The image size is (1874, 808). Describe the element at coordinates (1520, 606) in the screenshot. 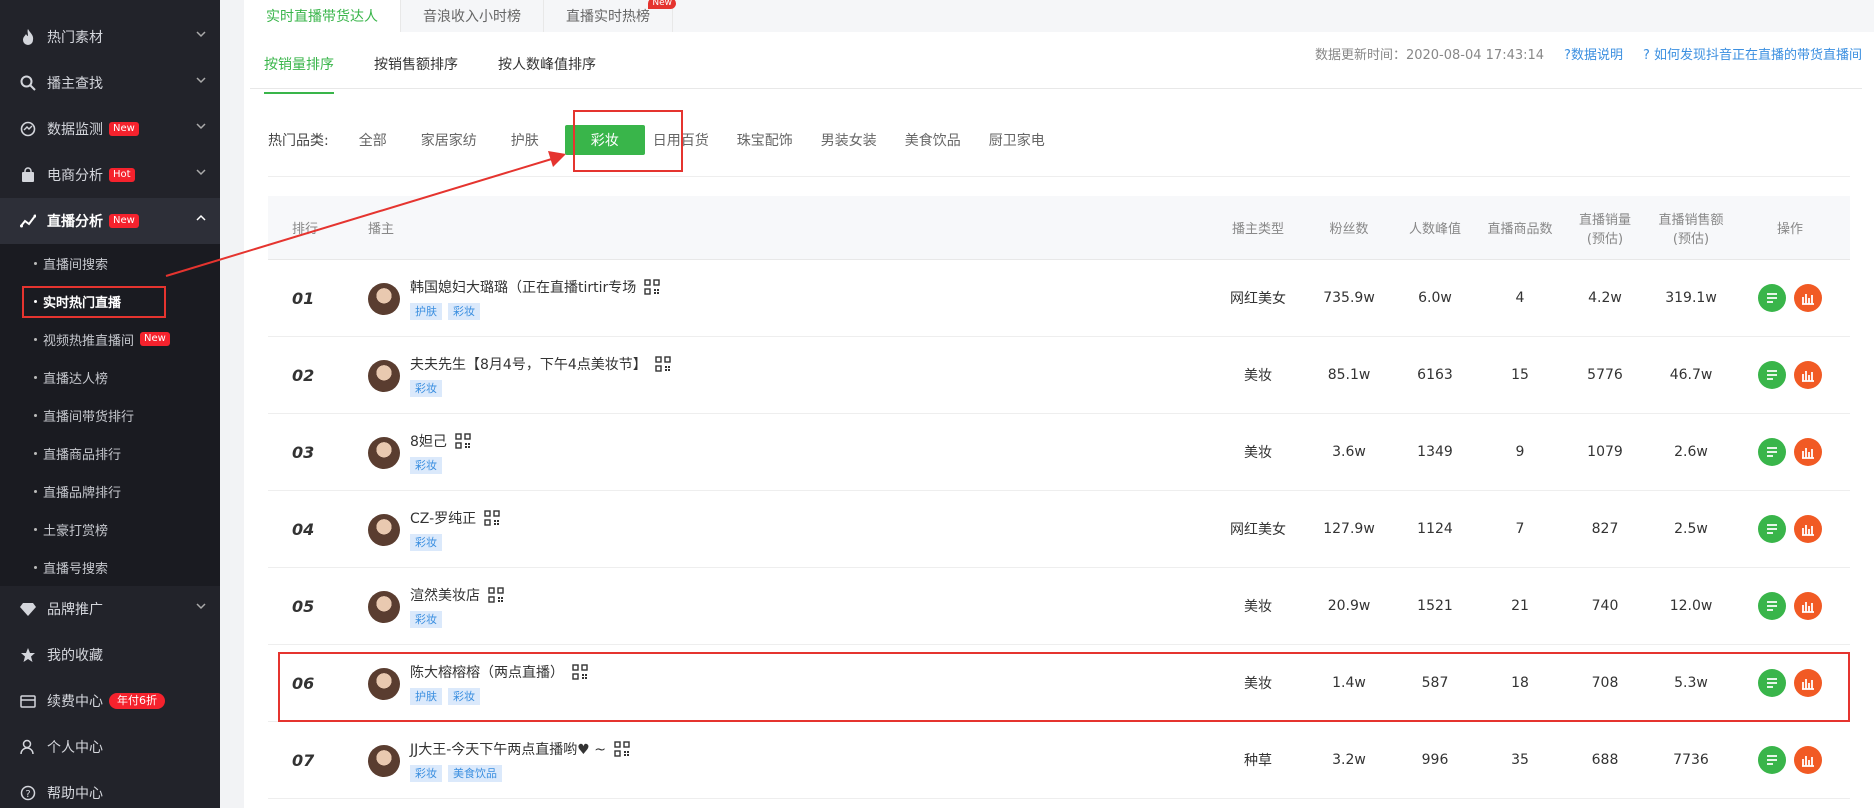

I see `goods-cell: 21` at that location.